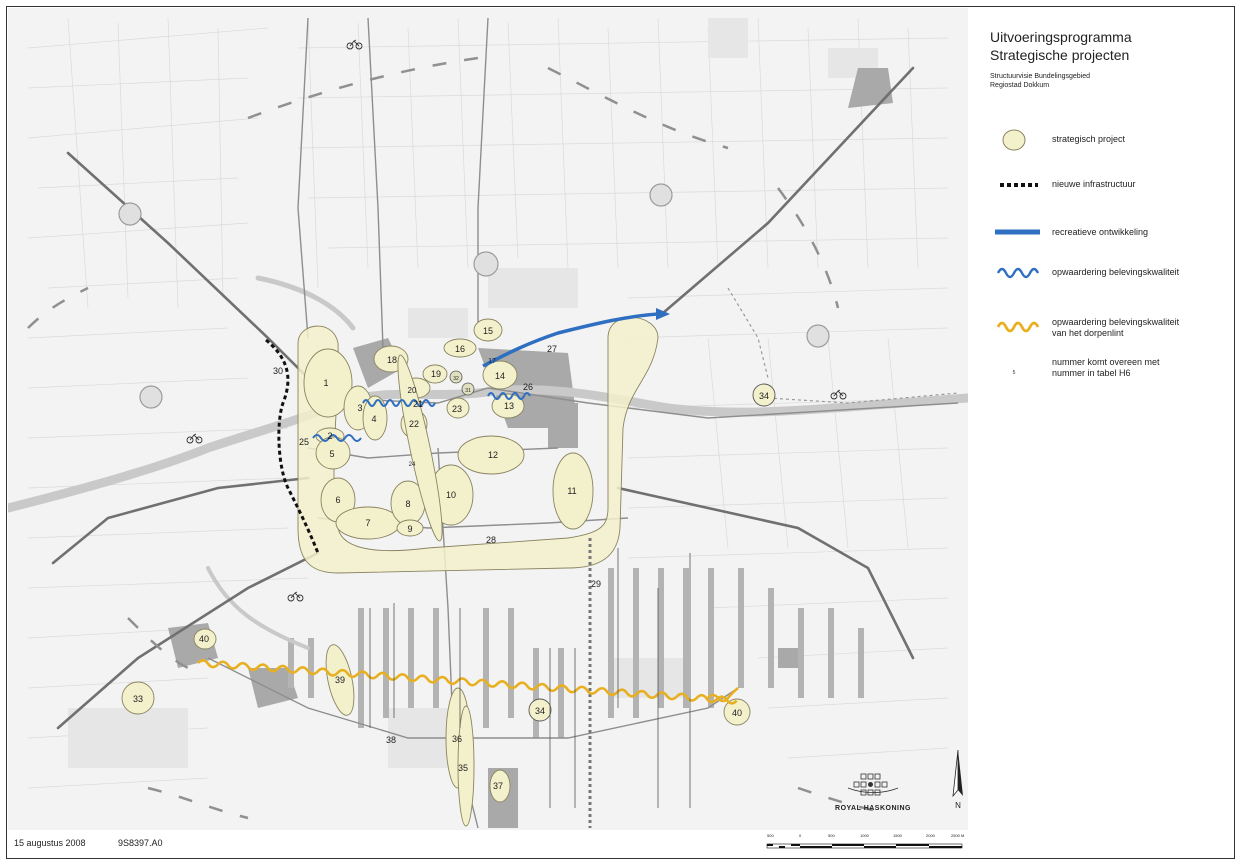 Image resolution: width=1241 pixels, height=865 pixels. What do you see at coordinates (1060, 55) in the screenshot?
I see `title-line-2: Strategische projecten` at bounding box center [1060, 55].